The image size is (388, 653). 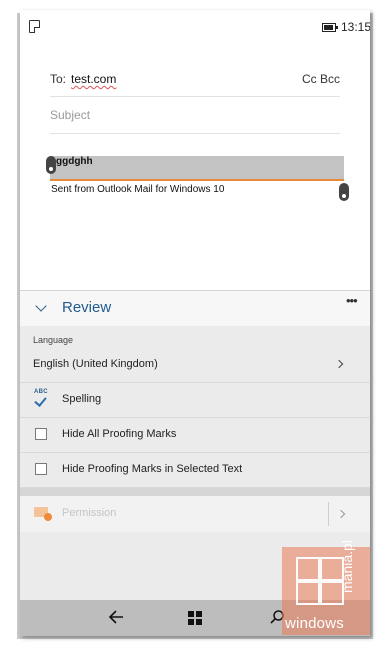 What do you see at coordinates (321, 79) in the screenshot?
I see `cc-bcc-button: Cc Bcc` at bounding box center [321, 79].